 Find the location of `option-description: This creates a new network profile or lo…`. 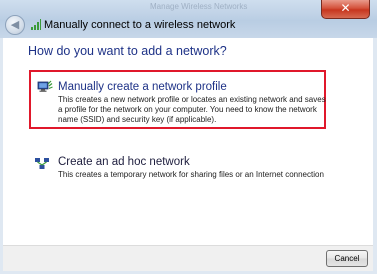

option-description: This creates a new network profile or lo… is located at coordinates (192, 109).